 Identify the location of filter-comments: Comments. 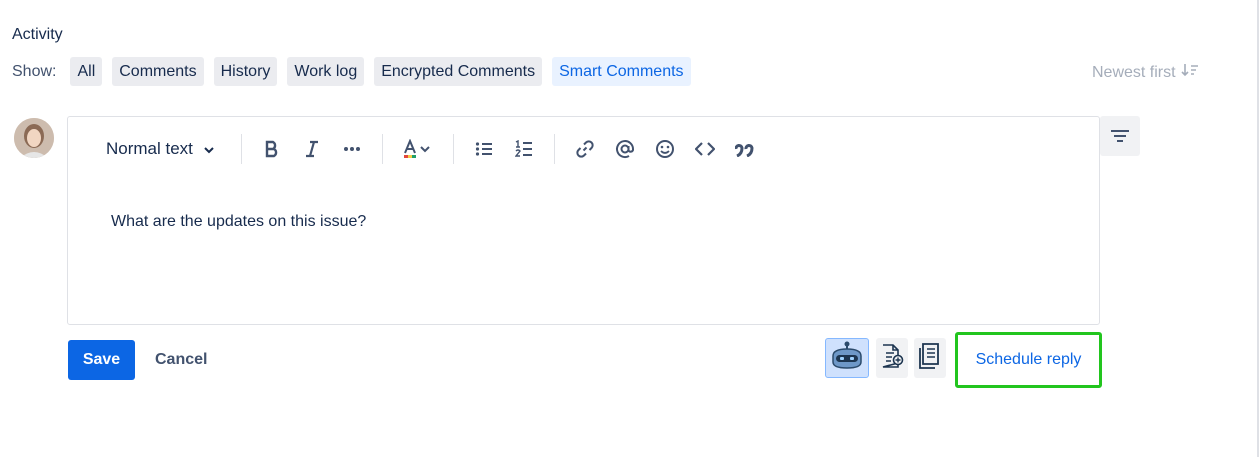
(158, 71).